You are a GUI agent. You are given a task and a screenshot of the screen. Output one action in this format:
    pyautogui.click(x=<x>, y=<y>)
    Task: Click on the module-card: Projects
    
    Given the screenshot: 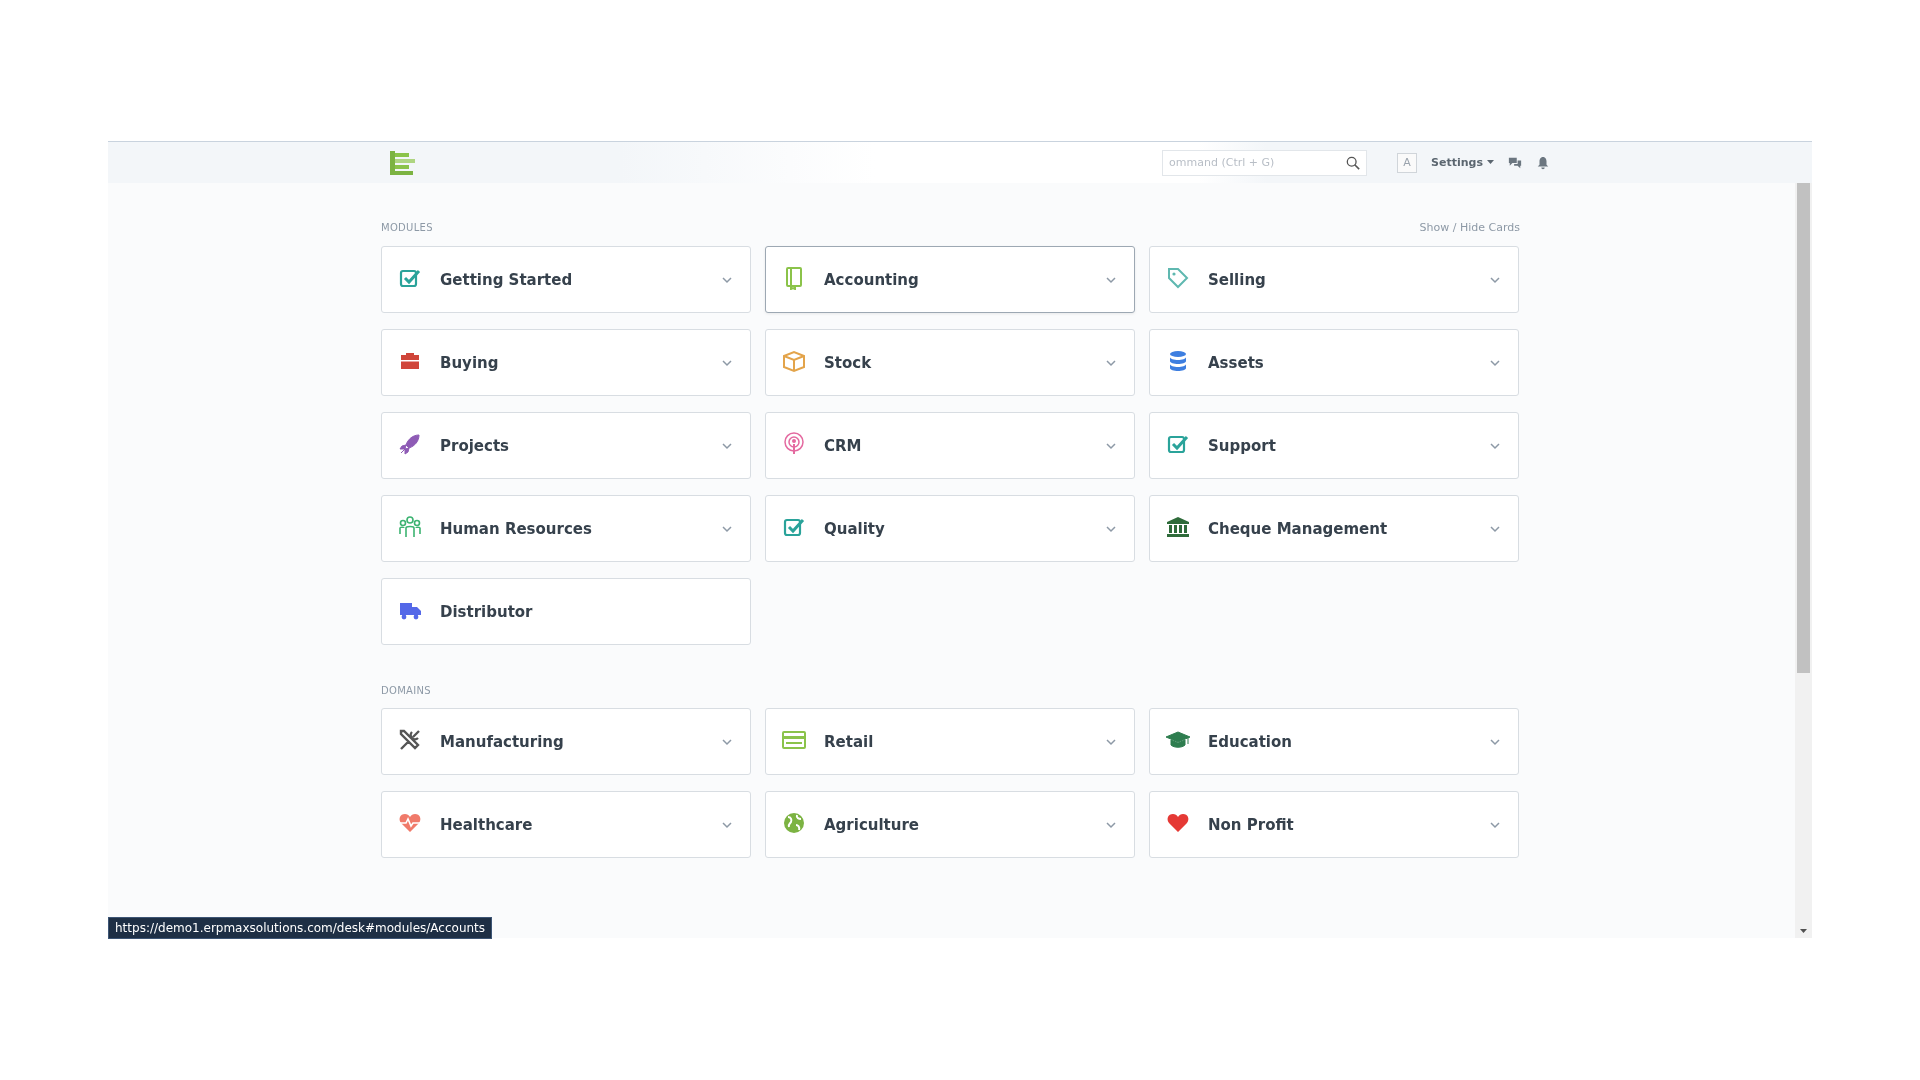 What is the action you would take?
    pyautogui.click(x=566, y=445)
    